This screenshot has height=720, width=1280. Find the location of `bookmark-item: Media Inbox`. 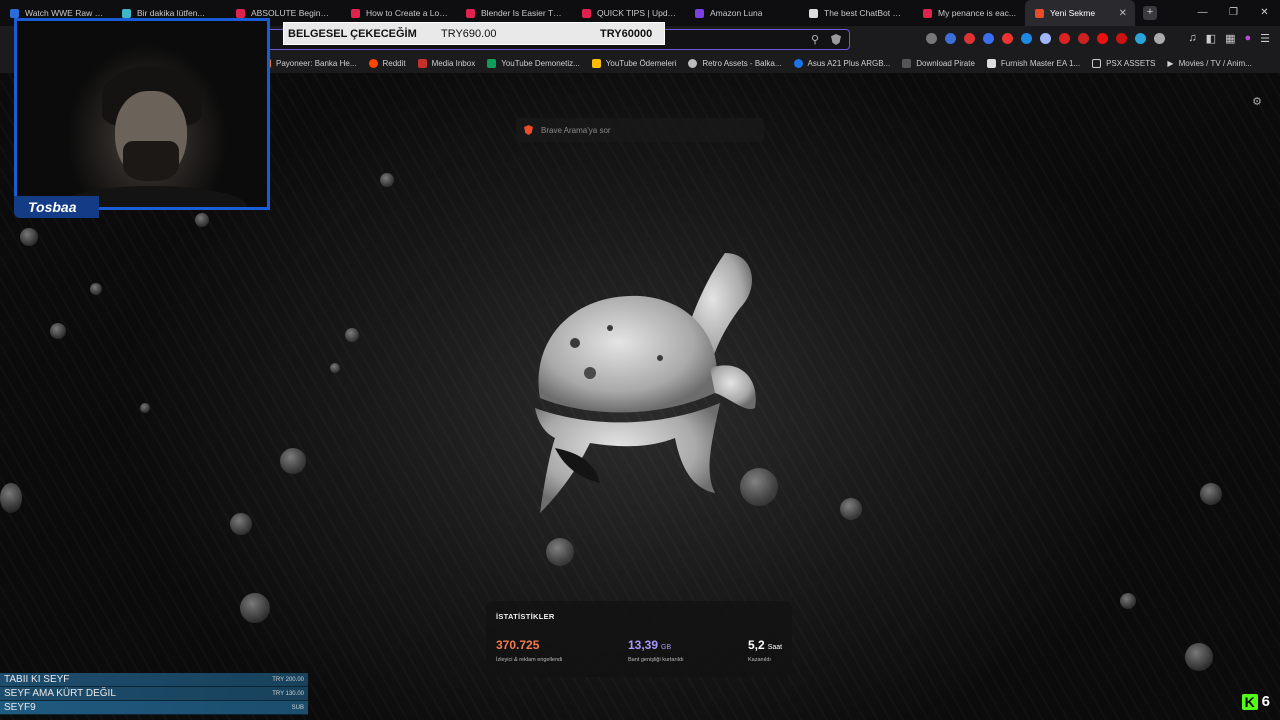

bookmark-item: Media Inbox is located at coordinates (446, 63).